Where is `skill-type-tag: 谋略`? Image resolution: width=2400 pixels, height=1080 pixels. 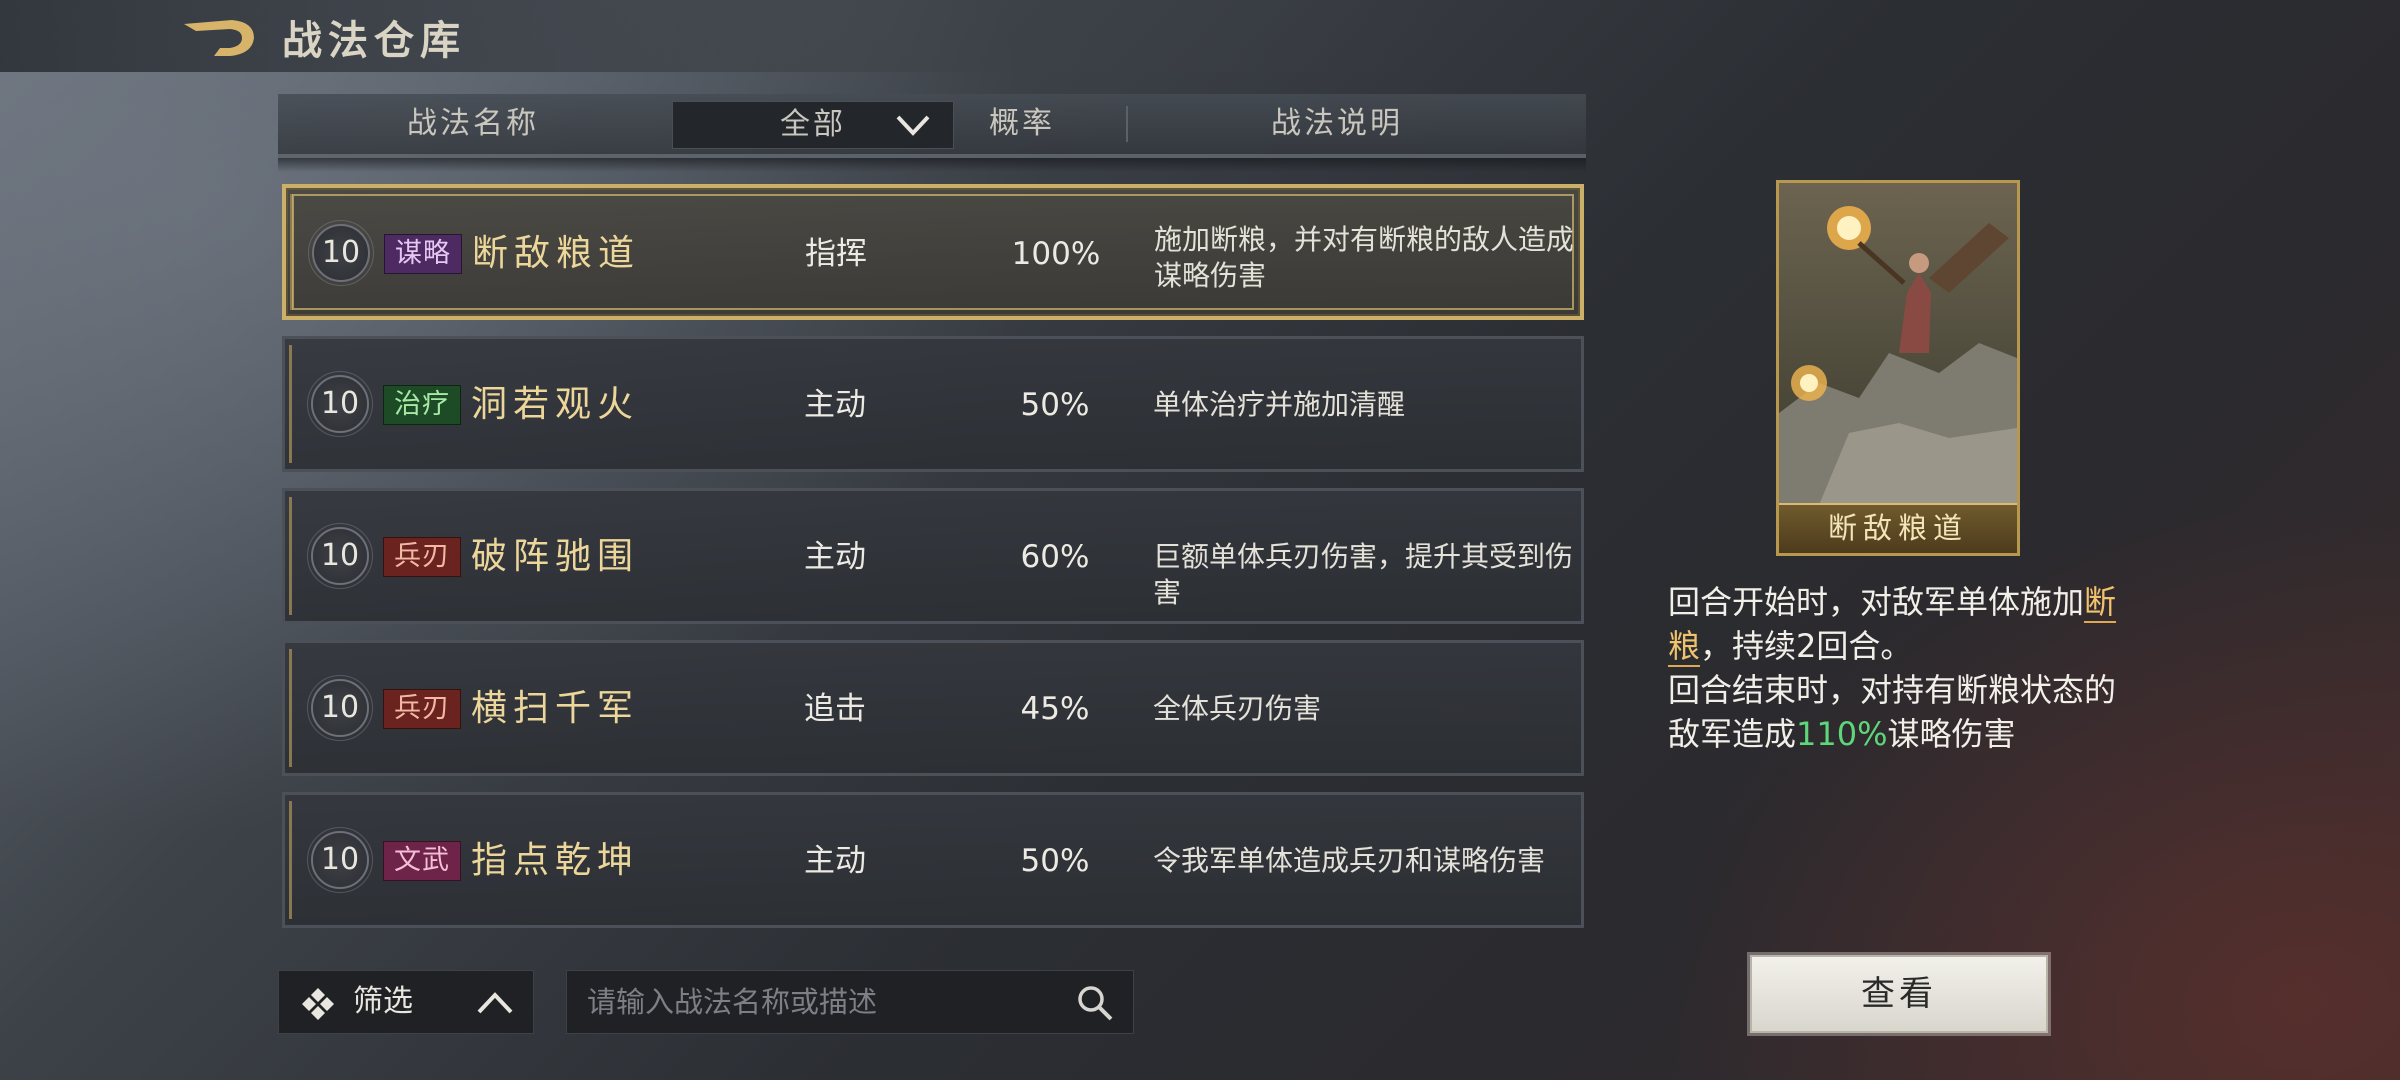 skill-type-tag: 谋略 is located at coordinates (423, 254).